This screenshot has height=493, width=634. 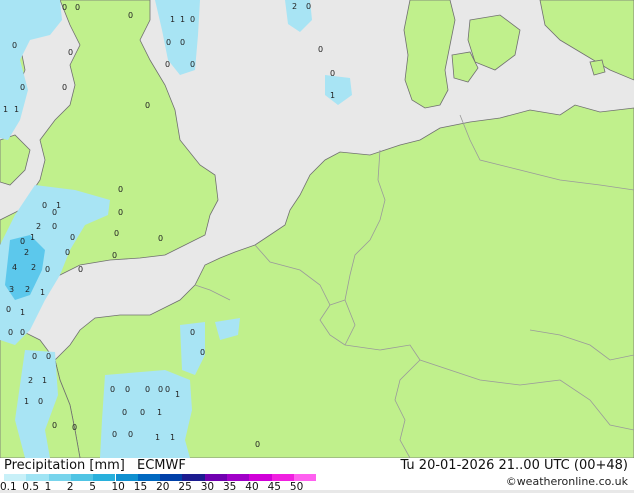 What do you see at coordinates (14, 267) in the screenshot?
I see `precip-value: 4` at bounding box center [14, 267].